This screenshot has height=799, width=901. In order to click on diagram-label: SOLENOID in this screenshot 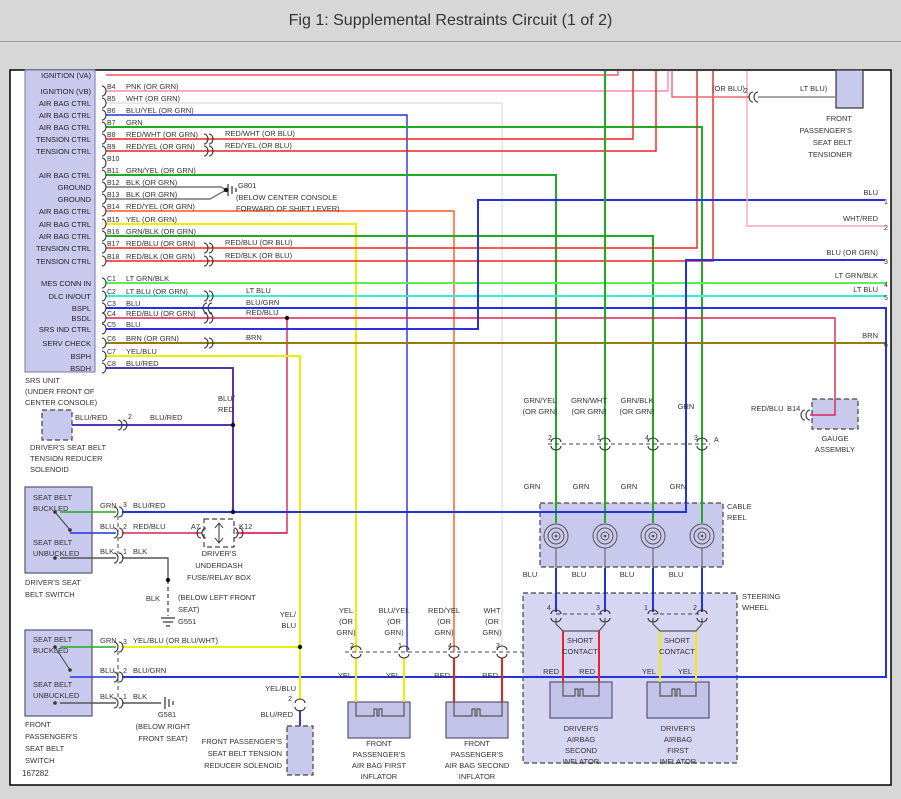, I will do `click(49, 469)`.